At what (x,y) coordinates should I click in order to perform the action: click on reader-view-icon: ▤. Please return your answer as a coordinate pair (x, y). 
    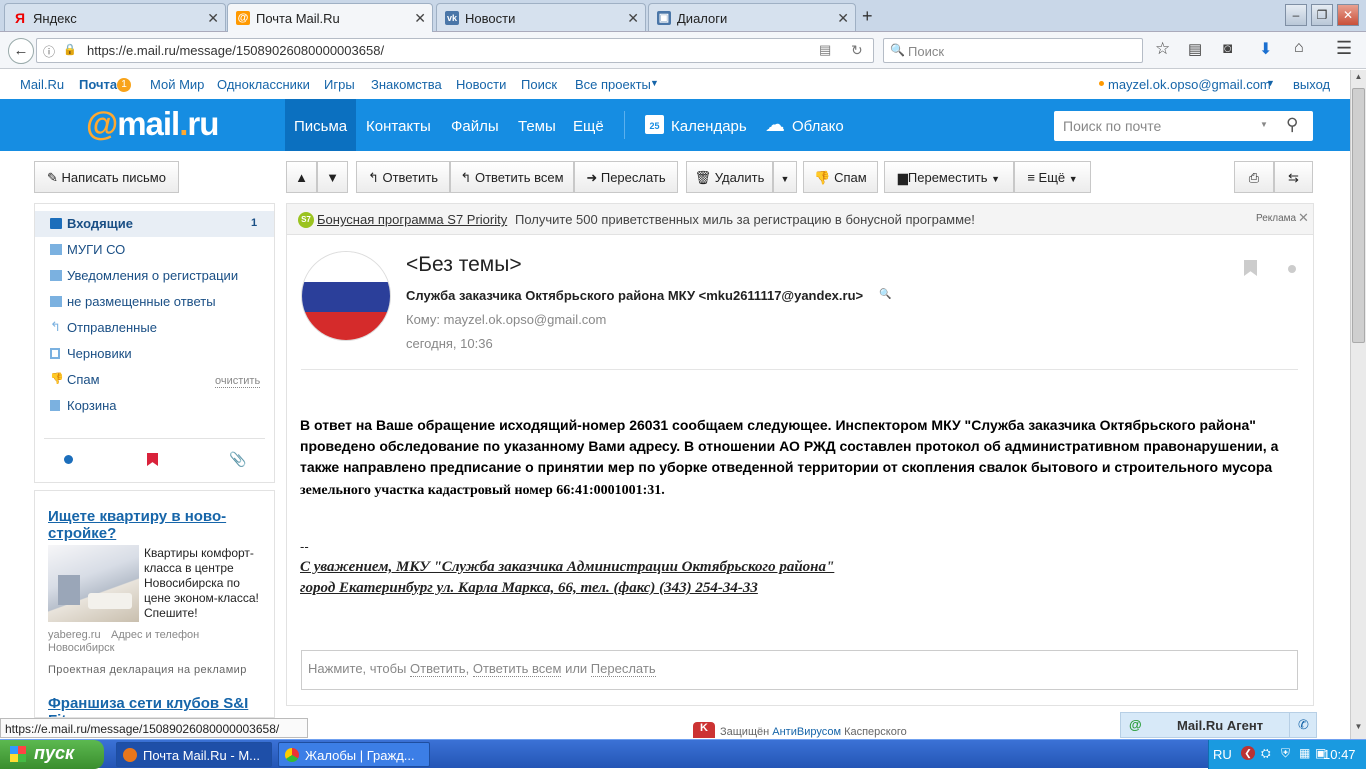
    Looking at the image, I should click on (825, 50).